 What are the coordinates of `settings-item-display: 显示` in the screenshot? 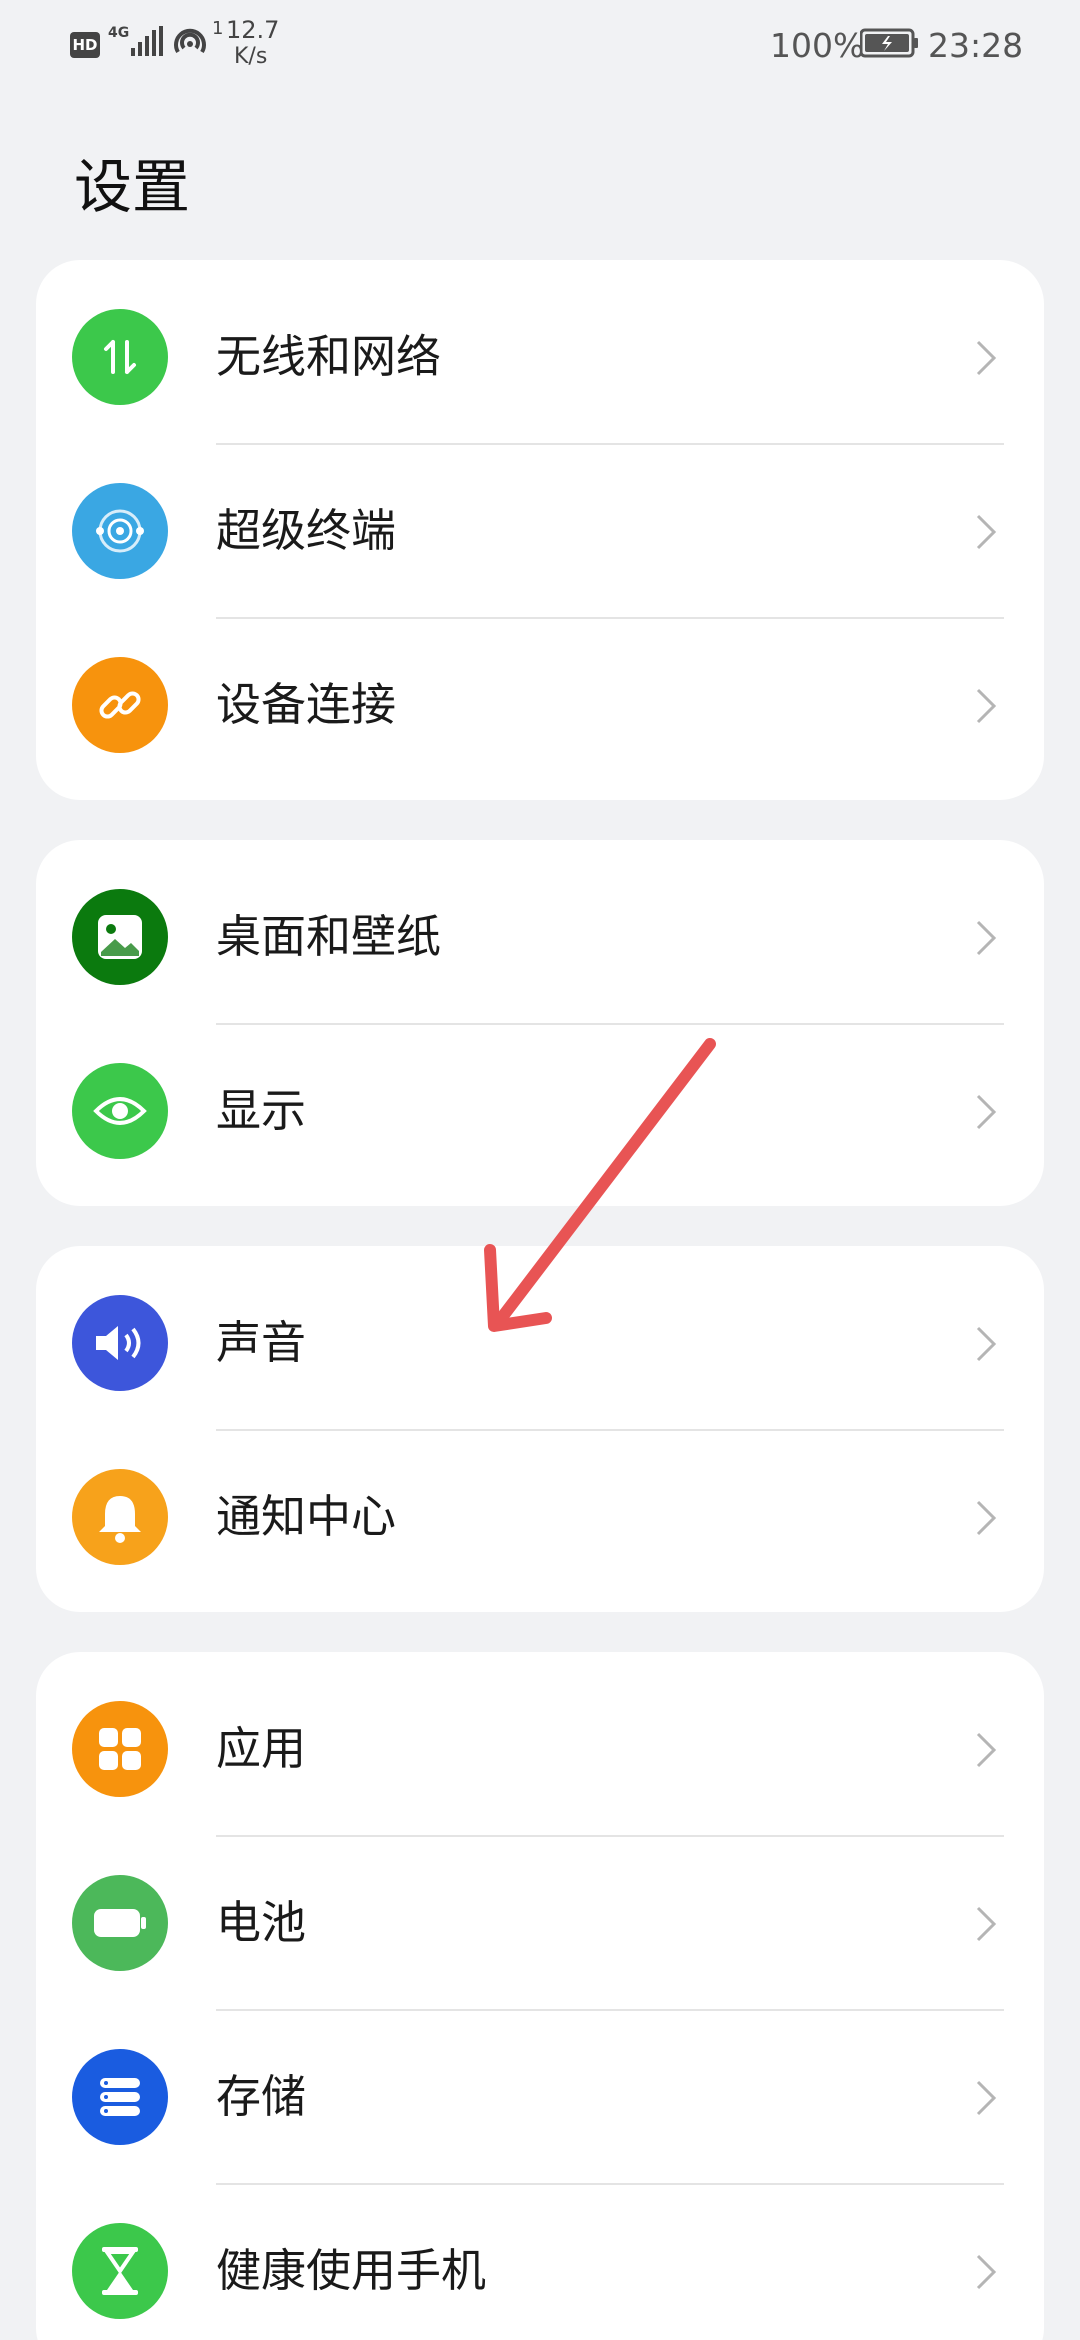 It's located at (540, 1110).